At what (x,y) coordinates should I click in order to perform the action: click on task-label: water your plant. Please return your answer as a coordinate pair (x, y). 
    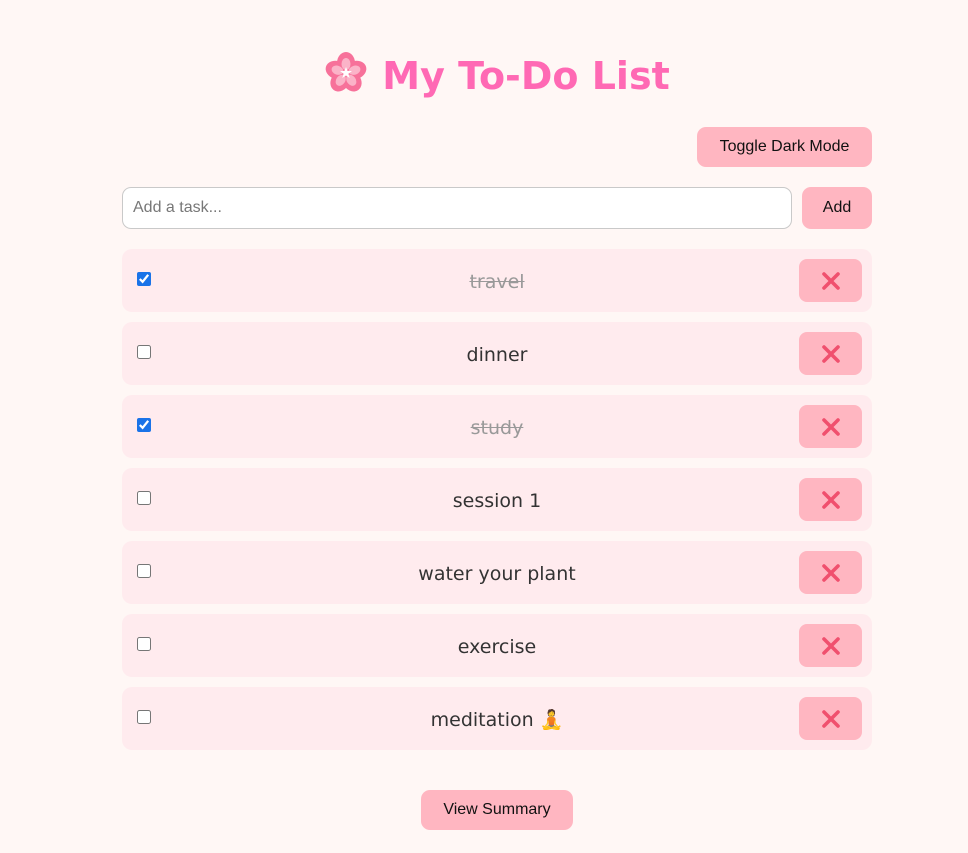
    Looking at the image, I should click on (497, 574).